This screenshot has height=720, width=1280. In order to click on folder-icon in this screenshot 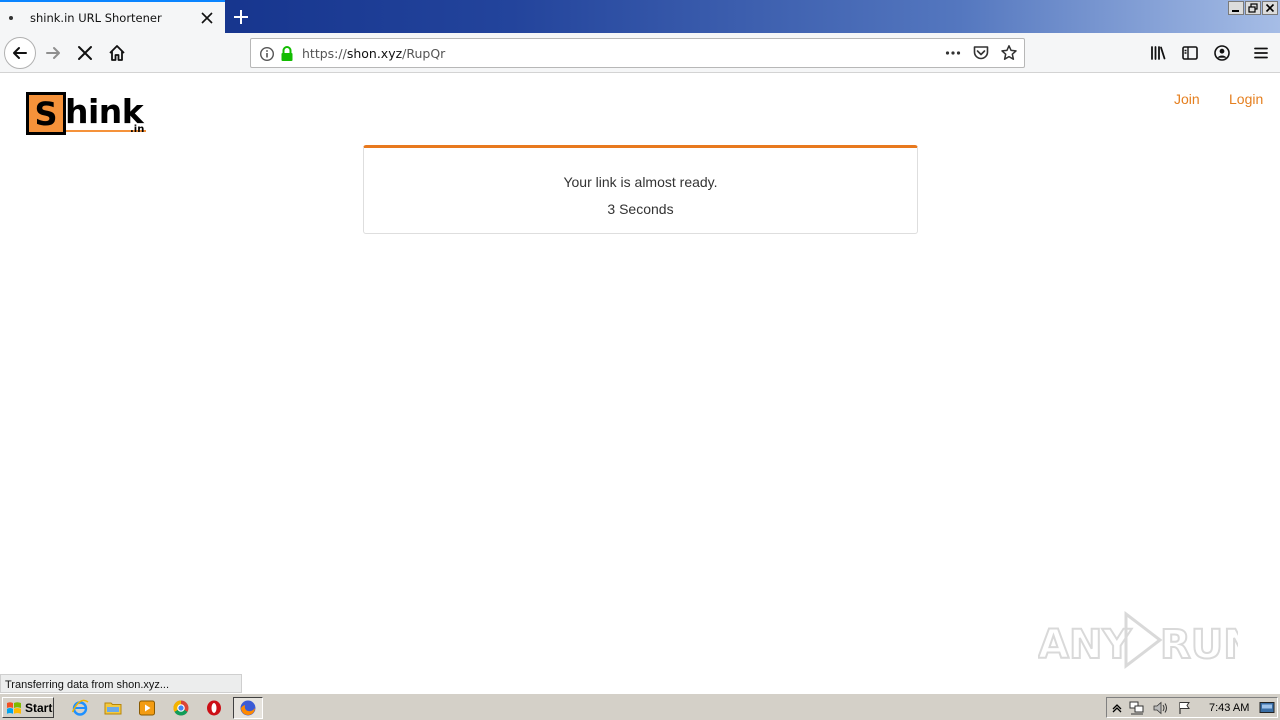, I will do `click(113, 708)`.